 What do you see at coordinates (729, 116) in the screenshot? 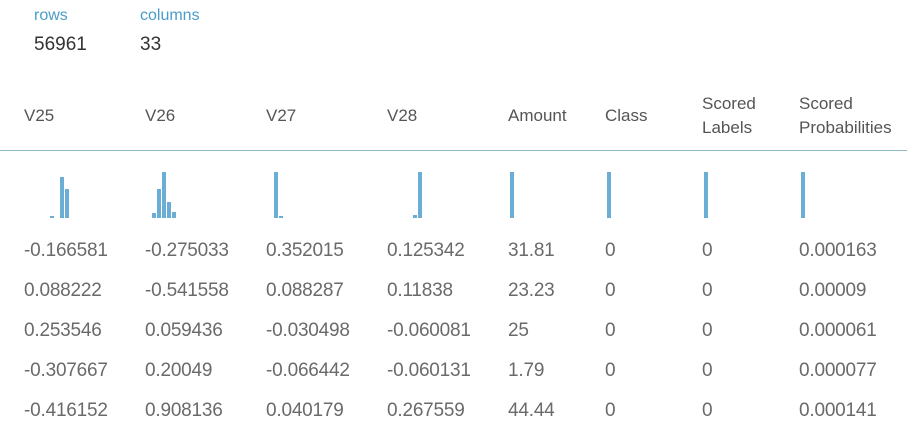
I see `column-header-scored-labels: Scored Labels` at bounding box center [729, 116].